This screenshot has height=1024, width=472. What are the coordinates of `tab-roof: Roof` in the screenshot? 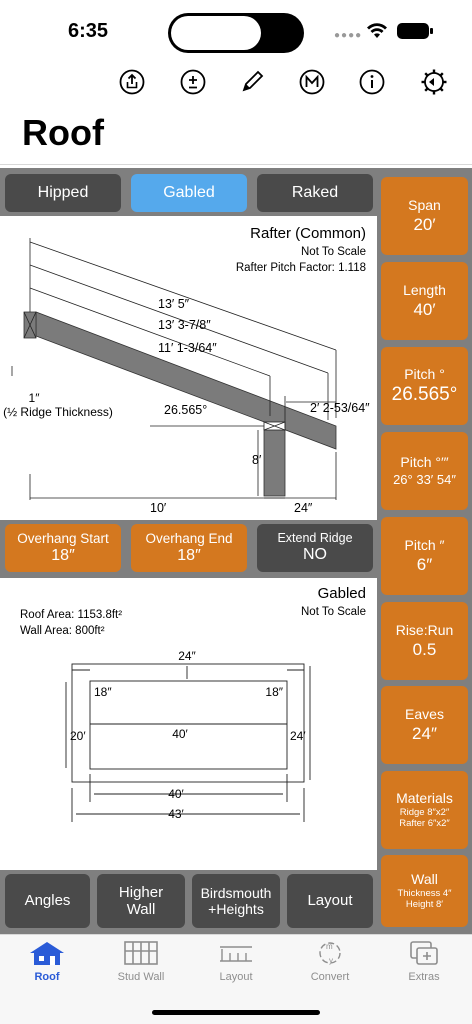 It's located at (47, 965).